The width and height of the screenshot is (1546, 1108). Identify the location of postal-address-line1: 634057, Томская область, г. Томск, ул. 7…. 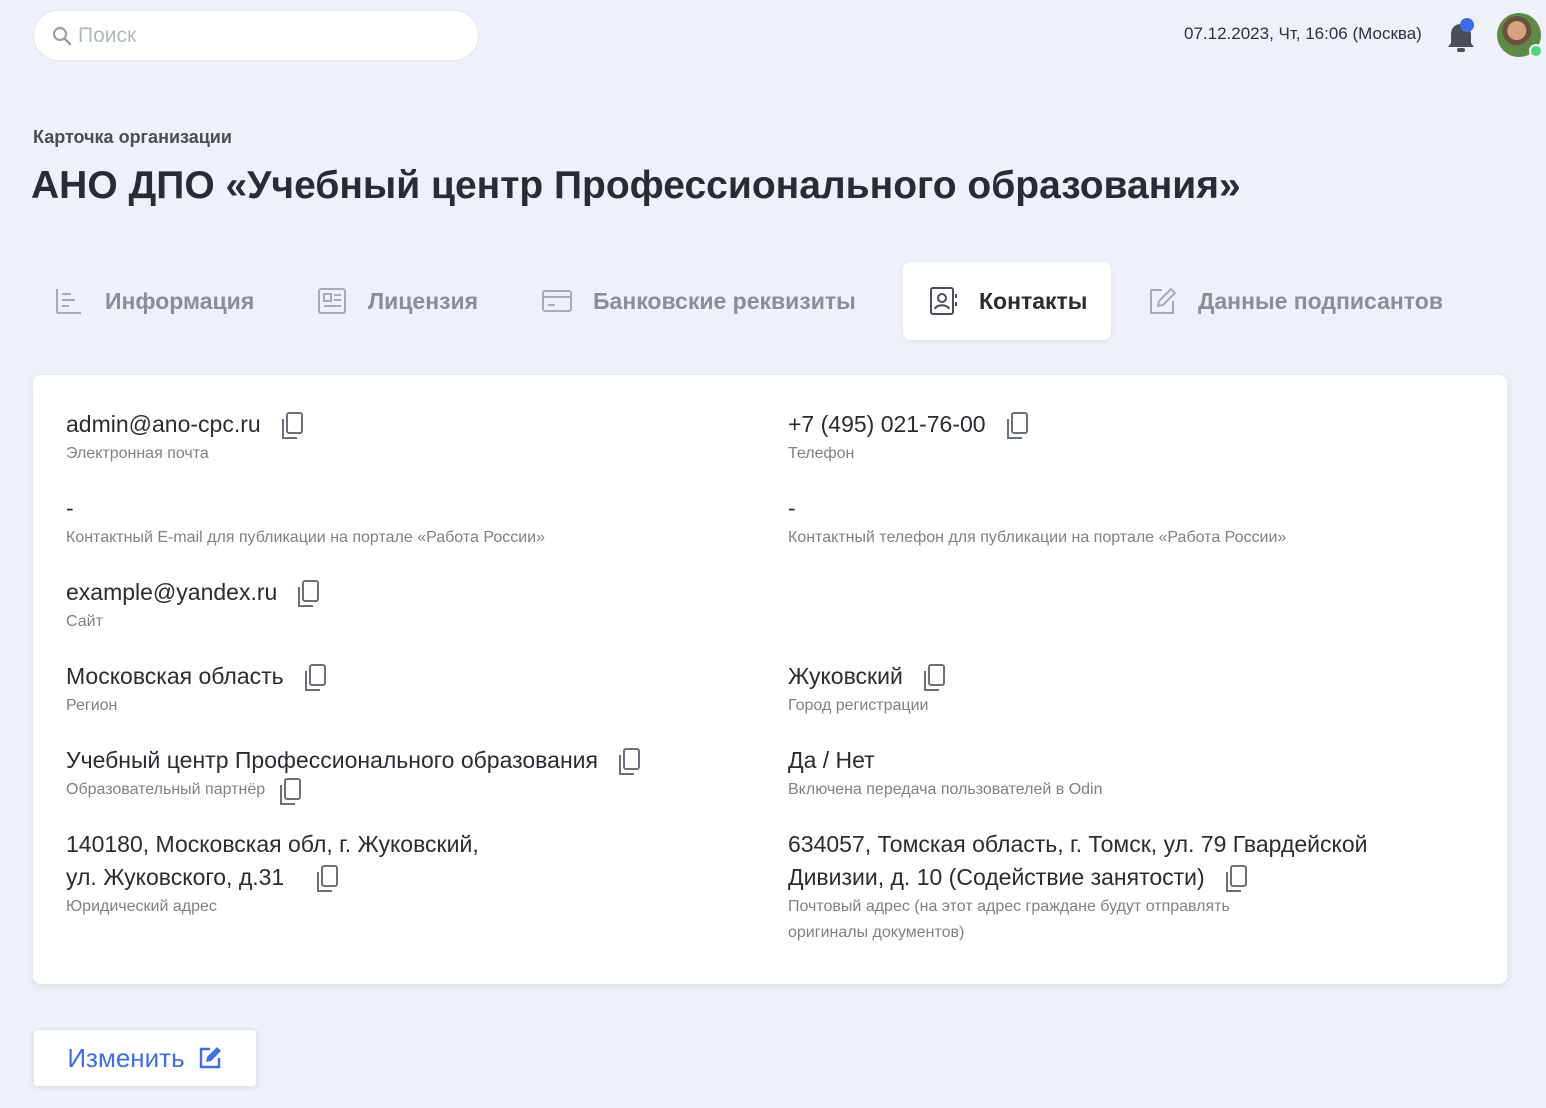
(1078, 844).